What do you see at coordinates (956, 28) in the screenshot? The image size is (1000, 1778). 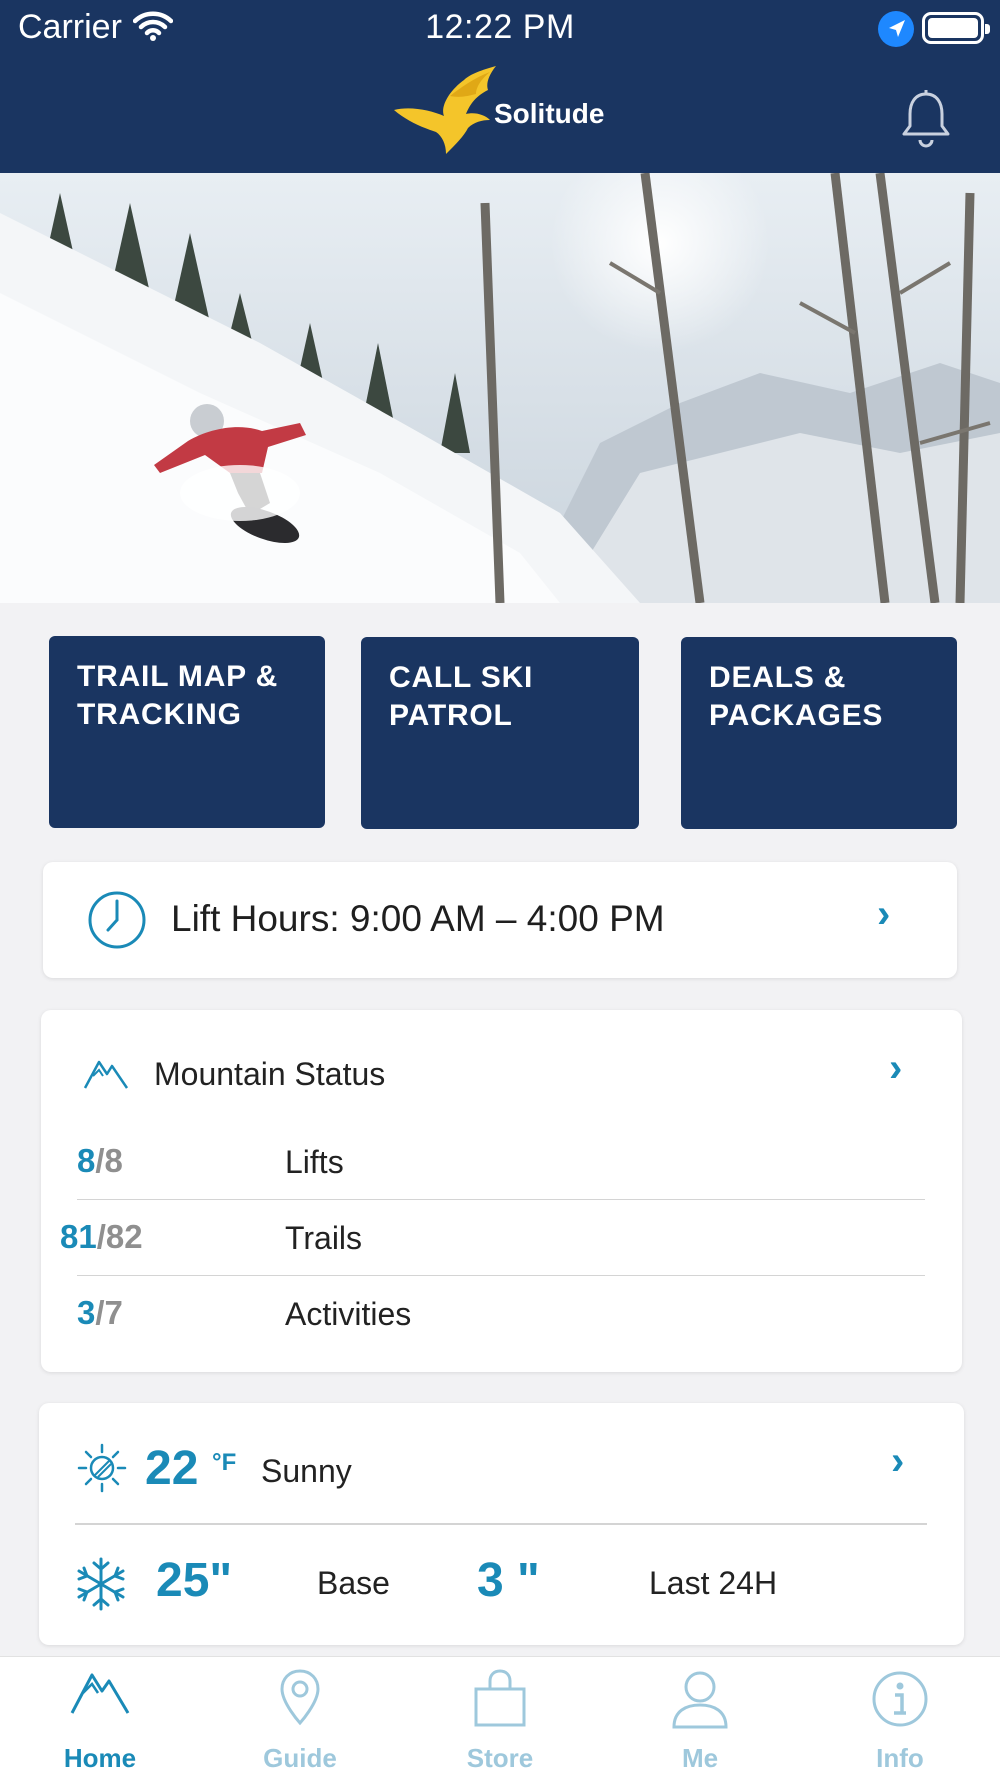 I see `battery-icon` at bounding box center [956, 28].